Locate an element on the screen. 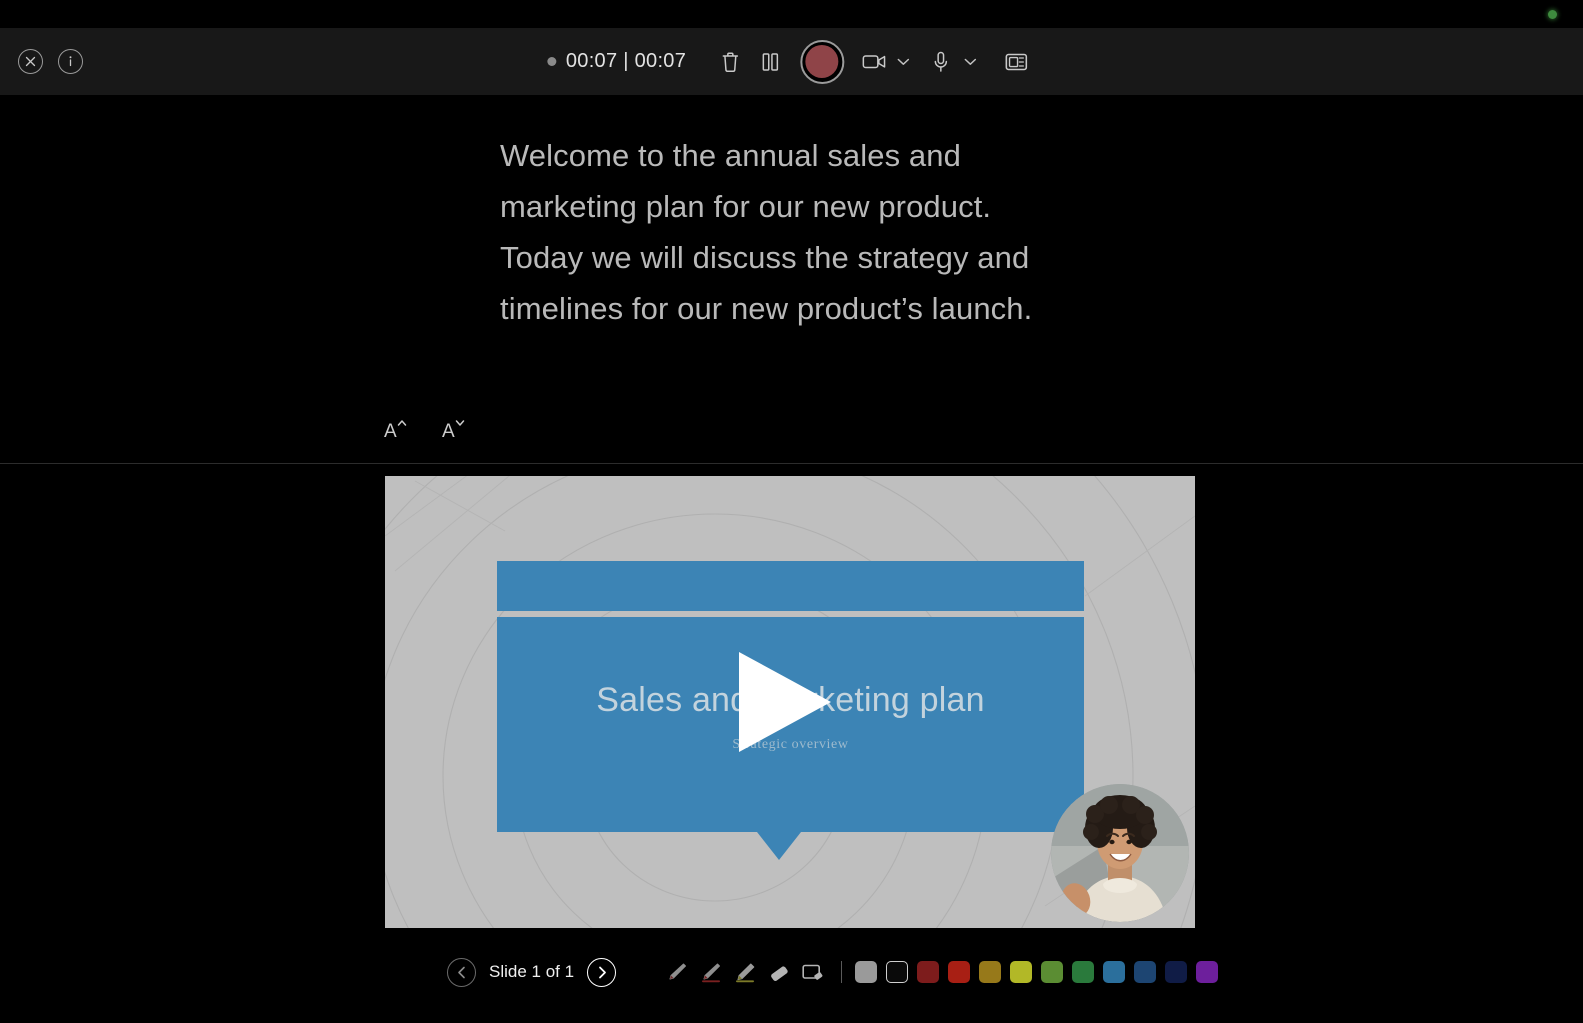 Image resolution: width=1583 pixels, height=1023 pixels. play-icon is located at coordinates (790, 702).